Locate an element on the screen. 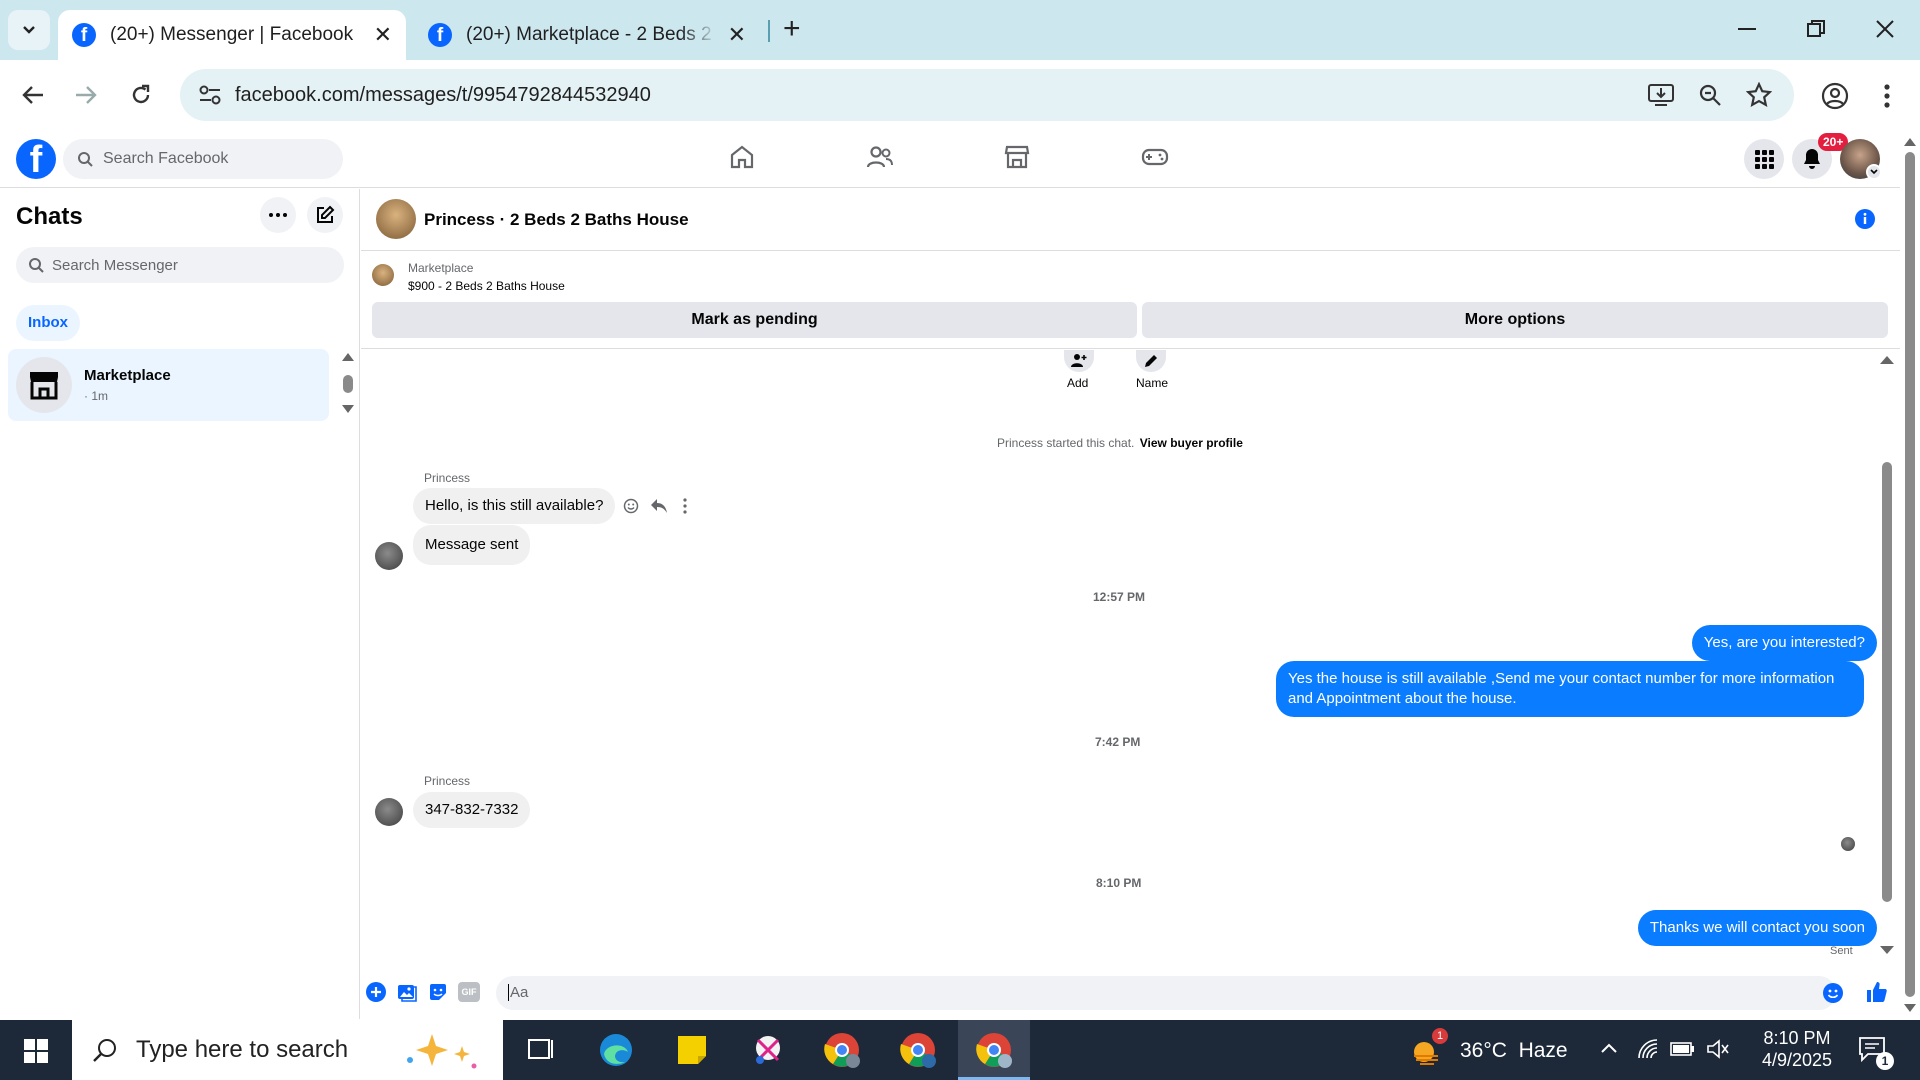  tab-marketplace: f (20+) Marketplace - 2 Beds 2 Baths ✕ is located at coordinates (587, 35).